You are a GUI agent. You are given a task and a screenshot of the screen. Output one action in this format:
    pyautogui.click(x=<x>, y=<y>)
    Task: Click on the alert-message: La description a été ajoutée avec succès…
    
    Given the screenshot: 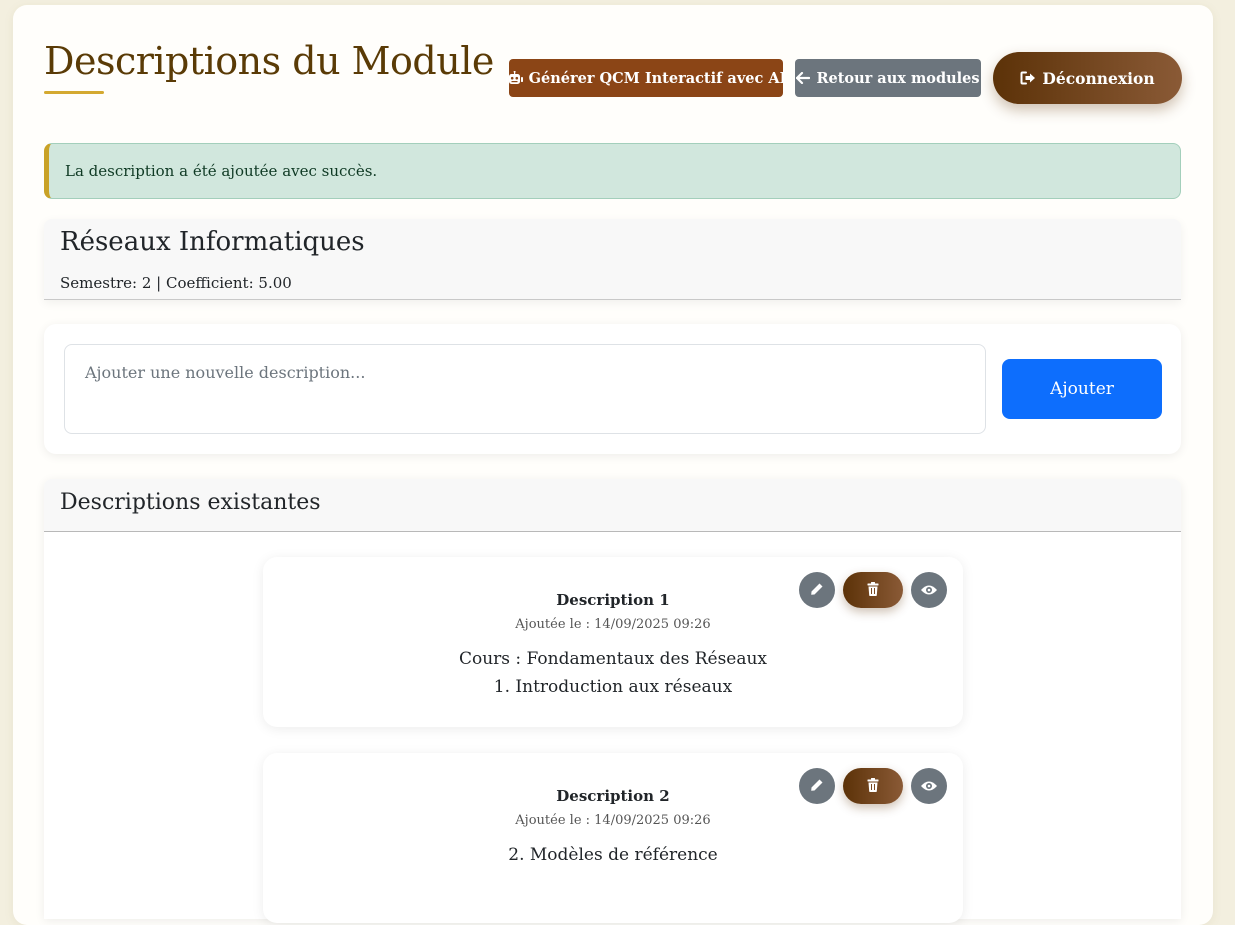 What is the action you would take?
    pyautogui.click(x=221, y=171)
    